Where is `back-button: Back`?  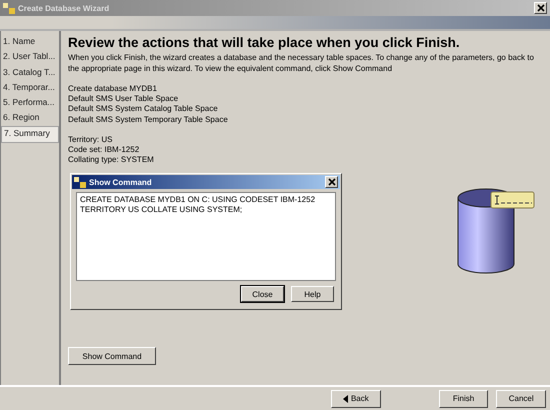 back-button: Back is located at coordinates (356, 399).